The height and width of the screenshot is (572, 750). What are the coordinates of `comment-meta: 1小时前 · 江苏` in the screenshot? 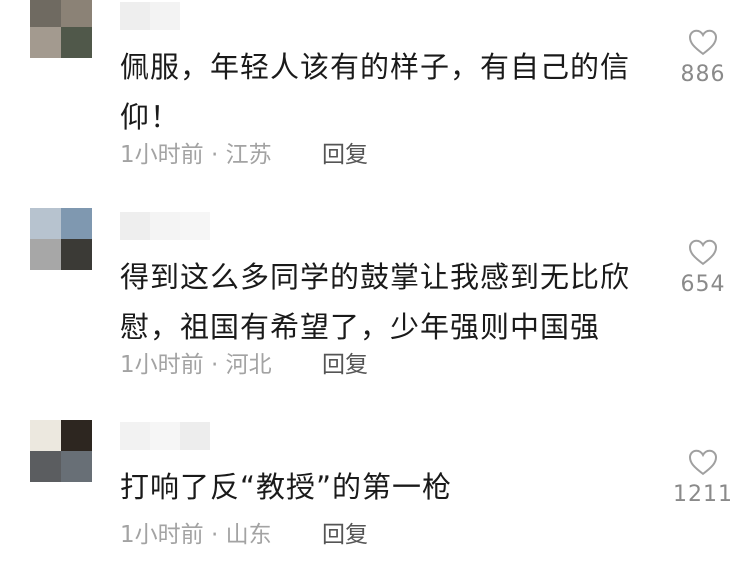 It's located at (196, 155).